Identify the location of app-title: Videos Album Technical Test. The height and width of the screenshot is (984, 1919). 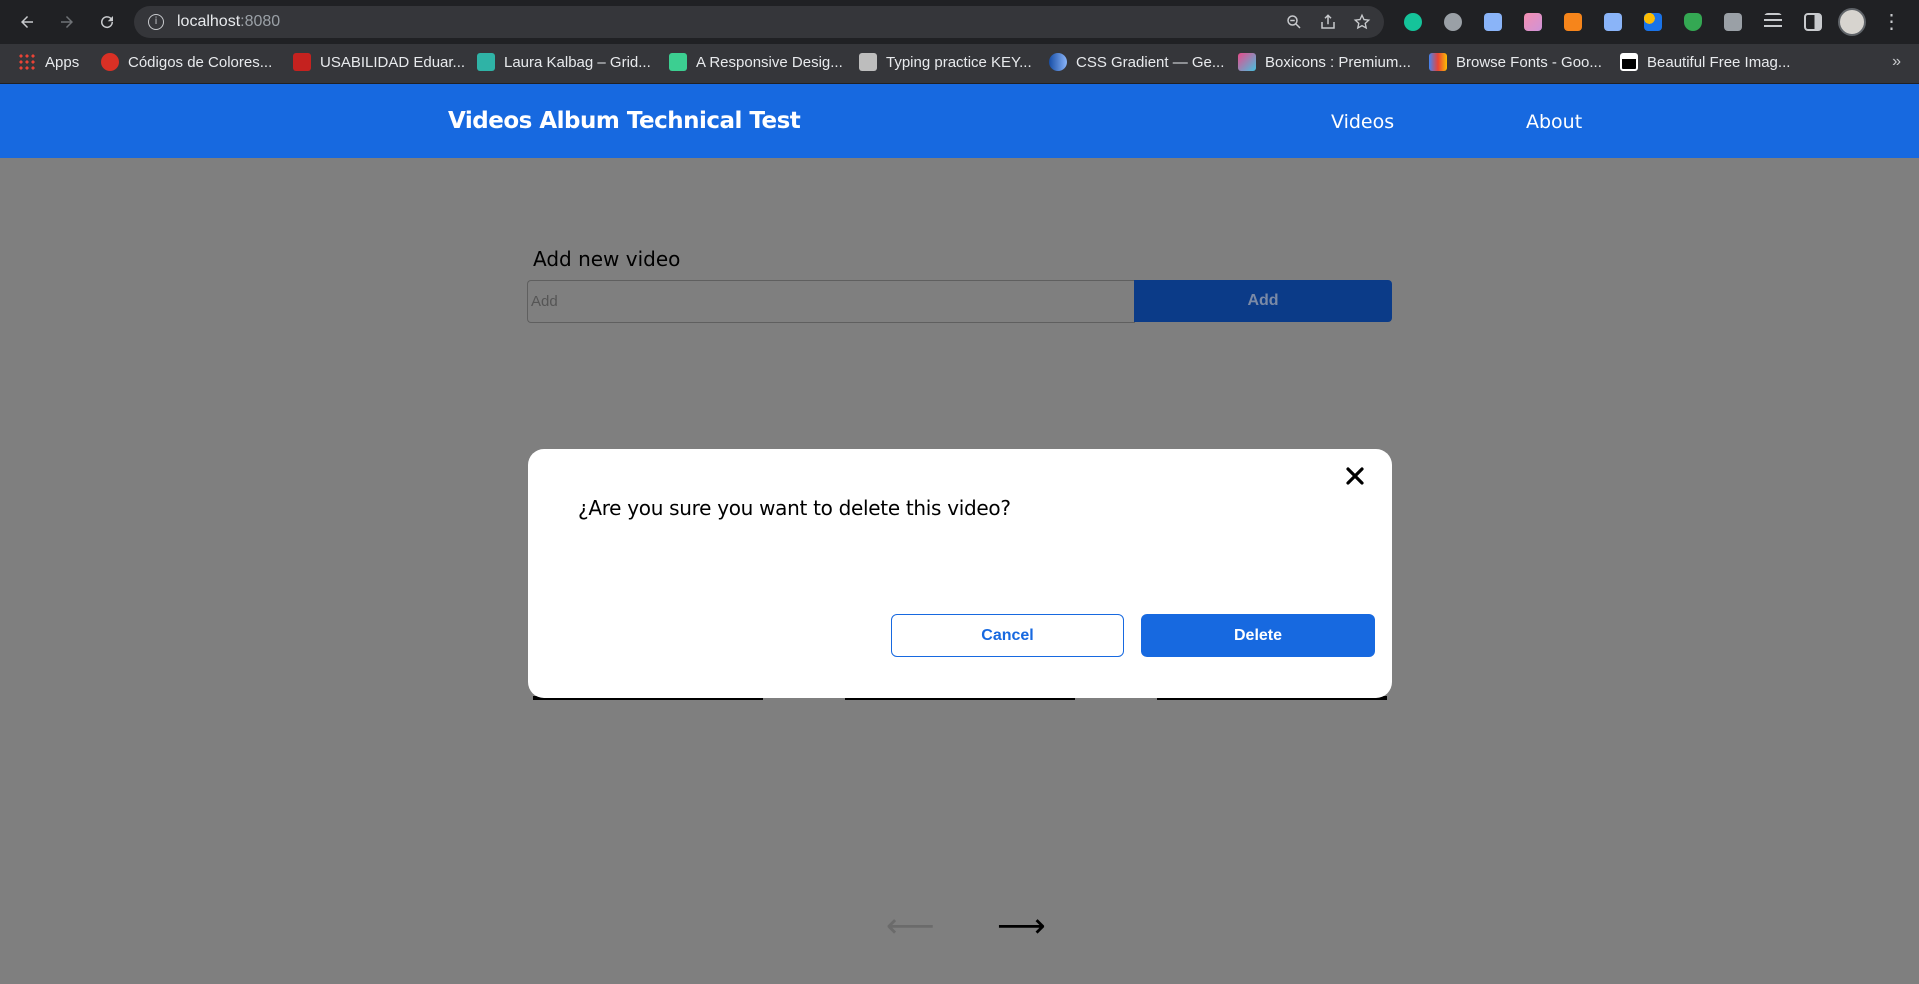
(624, 121).